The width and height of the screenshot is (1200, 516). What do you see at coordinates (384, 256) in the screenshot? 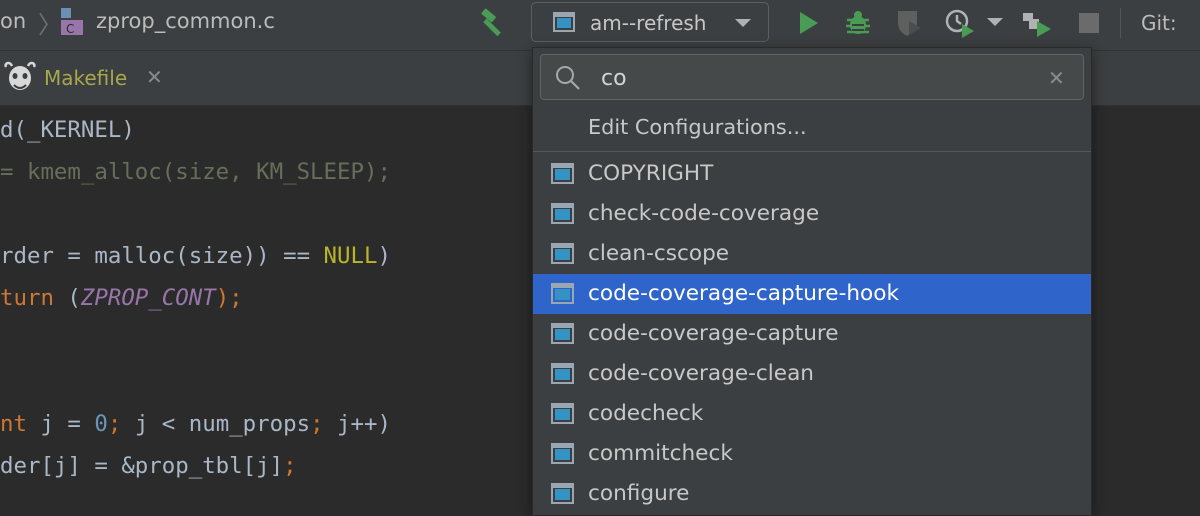
I see `code-token: )` at bounding box center [384, 256].